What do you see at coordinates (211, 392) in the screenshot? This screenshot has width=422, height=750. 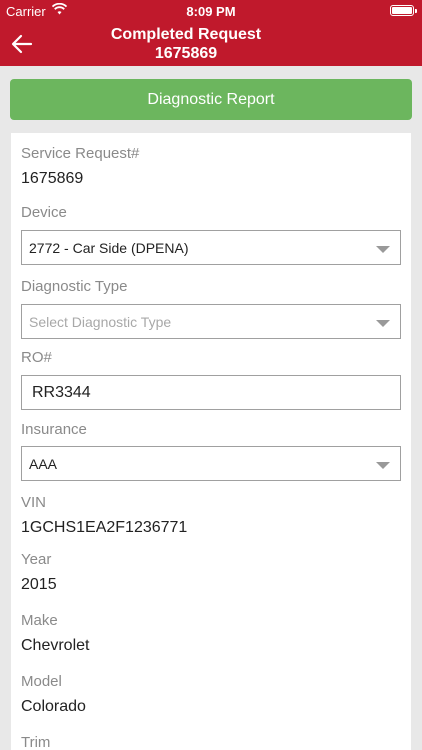 I see `ro-input: RR3344` at bounding box center [211, 392].